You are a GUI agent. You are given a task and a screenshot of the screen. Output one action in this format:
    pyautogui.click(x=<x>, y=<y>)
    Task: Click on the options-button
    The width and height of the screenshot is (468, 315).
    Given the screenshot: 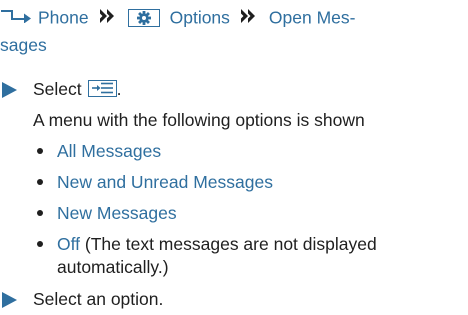 What is the action you would take?
    pyautogui.click(x=143, y=17)
    